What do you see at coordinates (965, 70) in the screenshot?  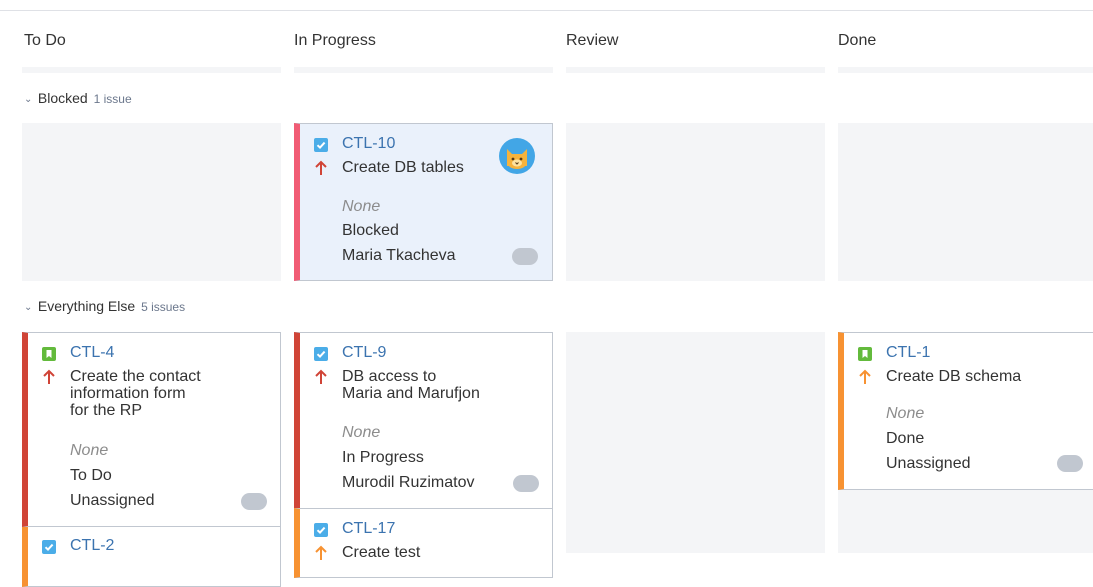 I see `column-bar-done` at bounding box center [965, 70].